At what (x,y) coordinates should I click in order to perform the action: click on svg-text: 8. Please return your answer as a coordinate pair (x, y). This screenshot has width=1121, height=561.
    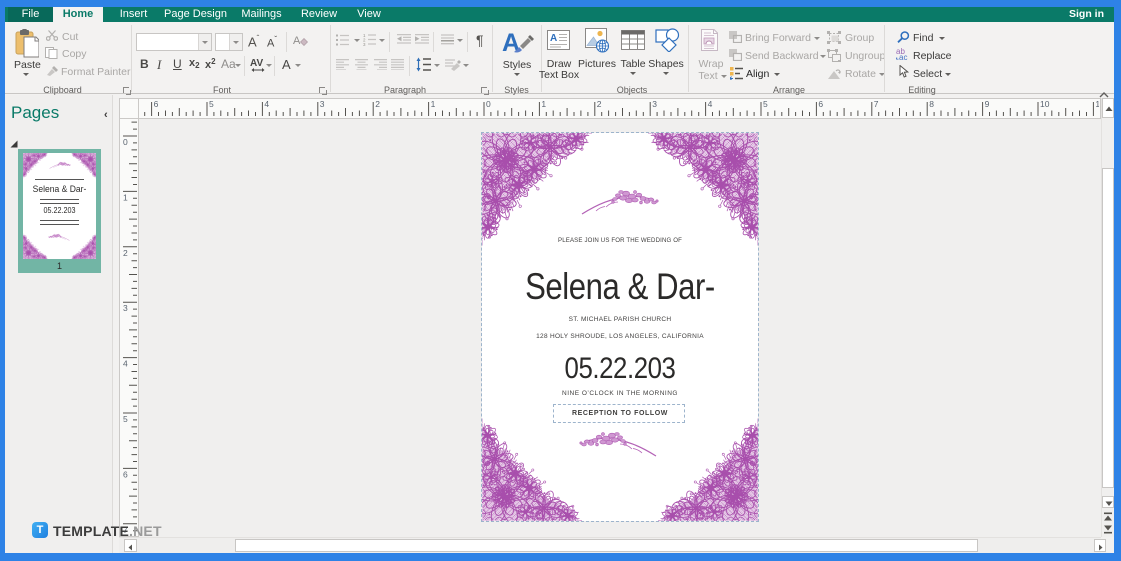
    Looking at the image, I should click on (931, 104).